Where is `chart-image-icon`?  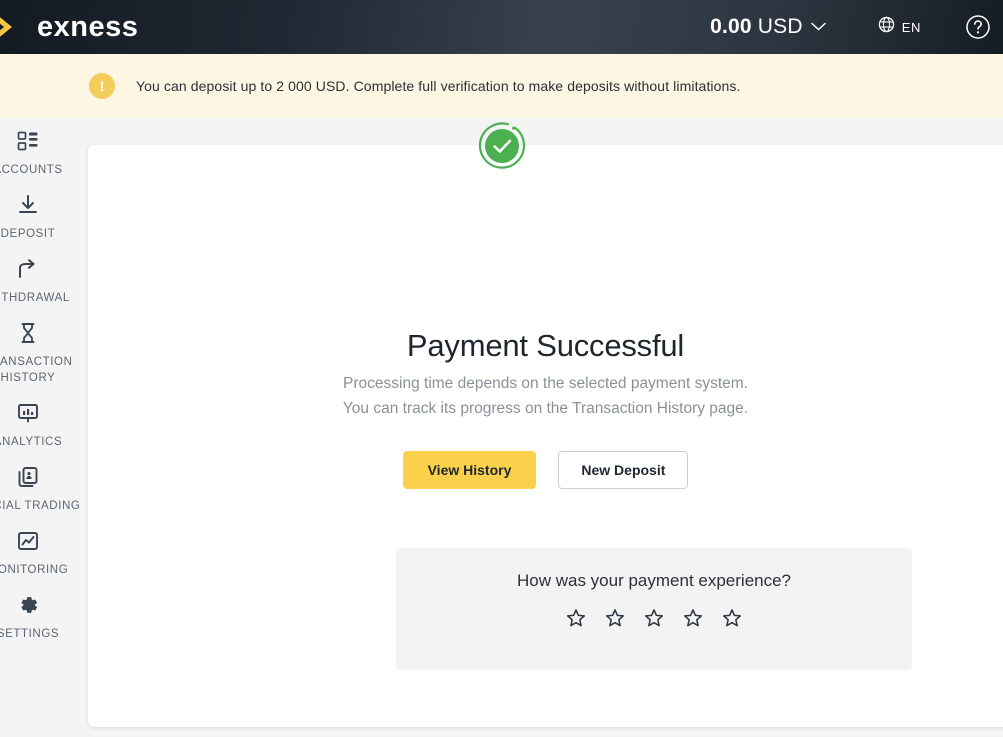
chart-image-icon is located at coordinates (28, 541).